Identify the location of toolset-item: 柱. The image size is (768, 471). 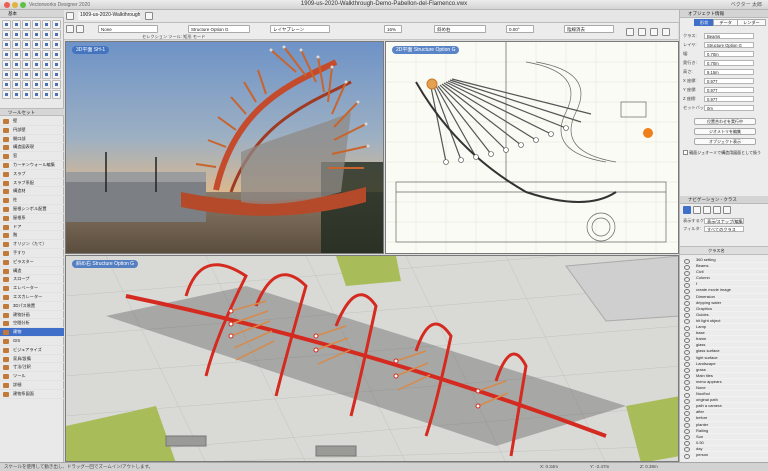
(32, 200).